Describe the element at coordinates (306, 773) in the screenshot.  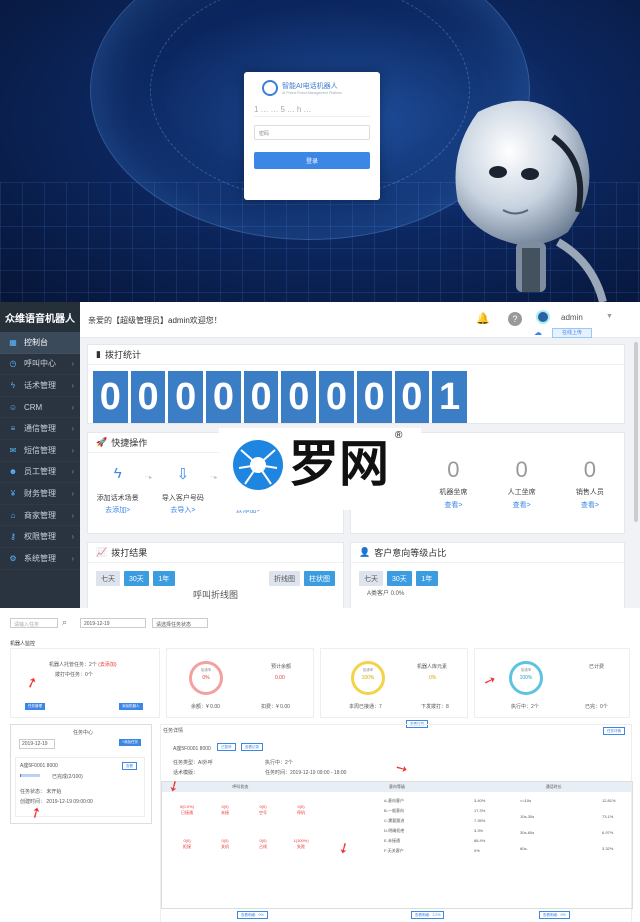
I see `detail-line2b: 任务时间：2019-12-19 09:00 - 18:00` at that location.